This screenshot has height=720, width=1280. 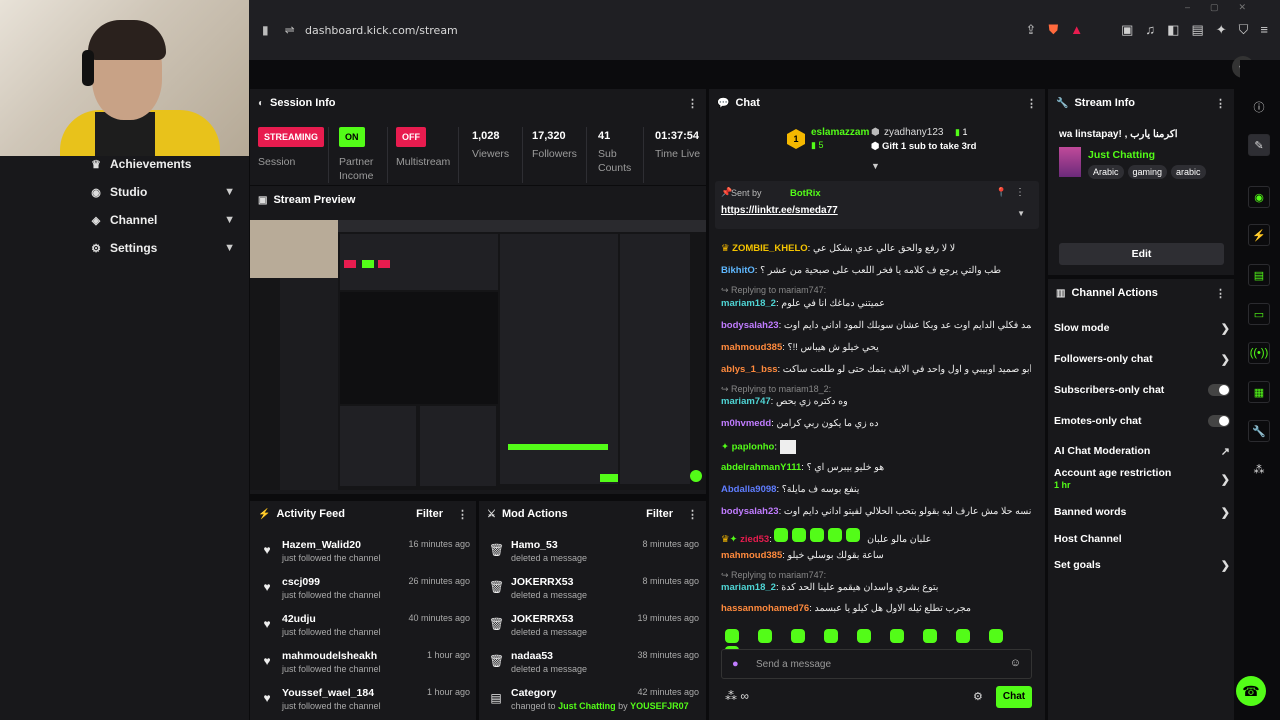 I want to click on banned-words-row: Banned words ❯, so click(x=1142, y=512).